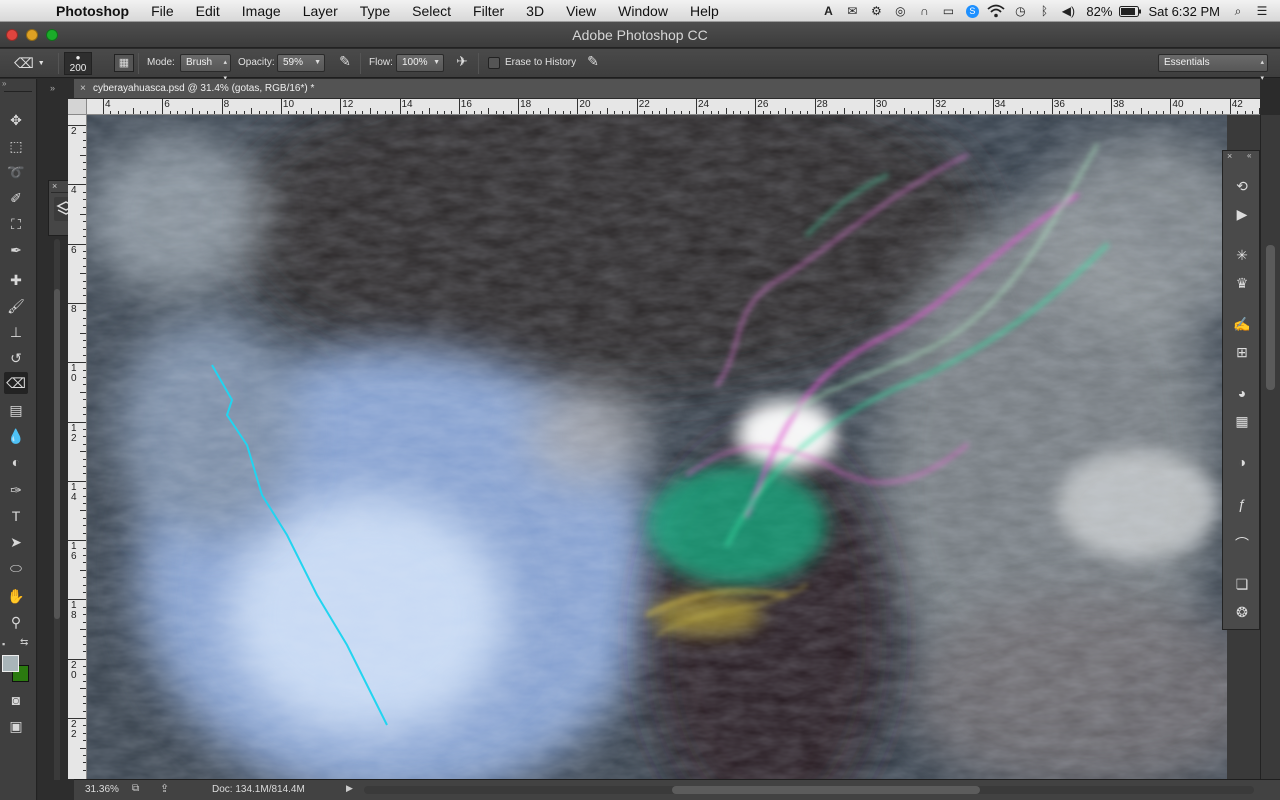  I want to click on headphones-icon: ∩, so click(924, 11).